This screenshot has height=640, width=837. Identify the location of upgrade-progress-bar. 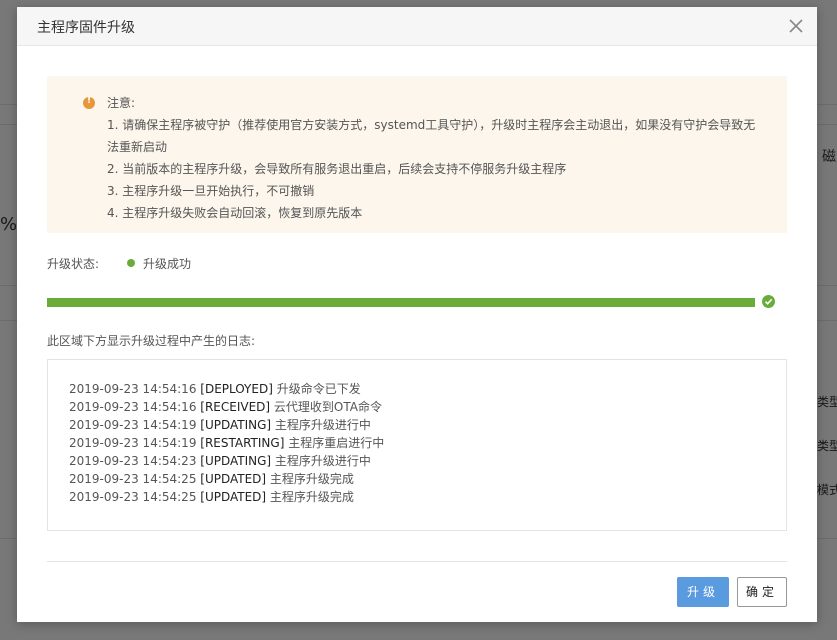
(401, 302).